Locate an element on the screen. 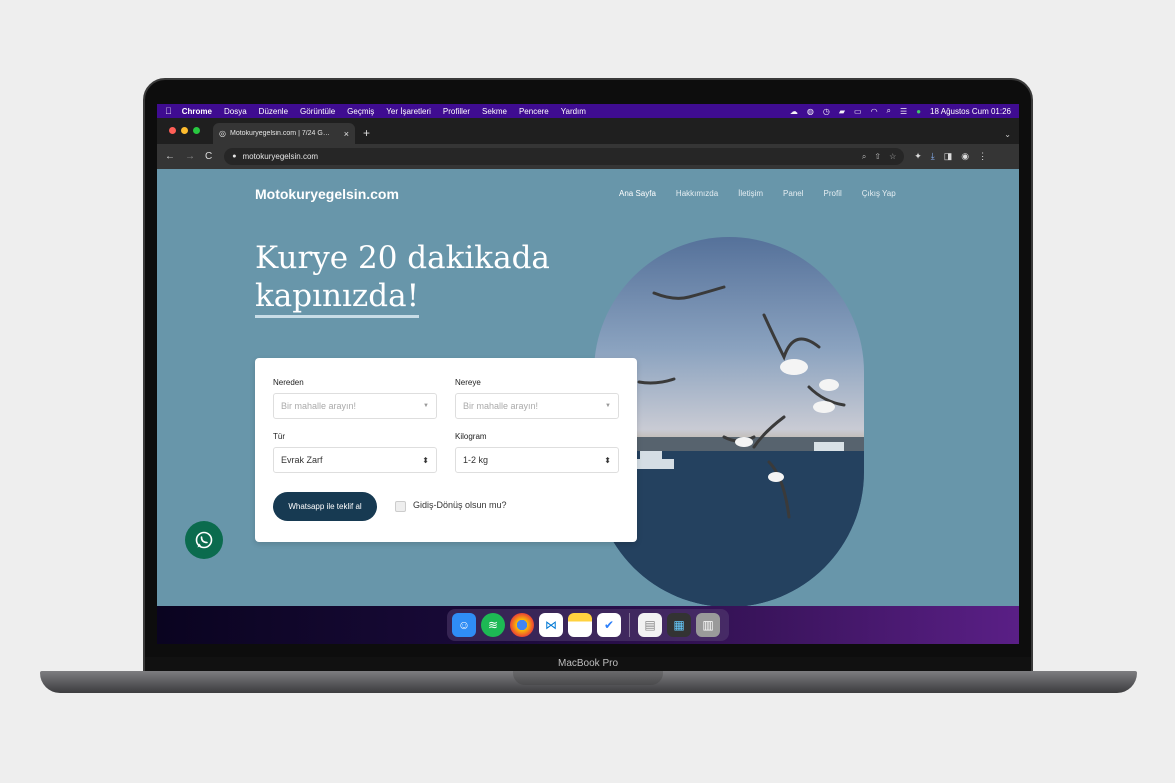  nav-panel: Panel is located at coordinates (793, 193).